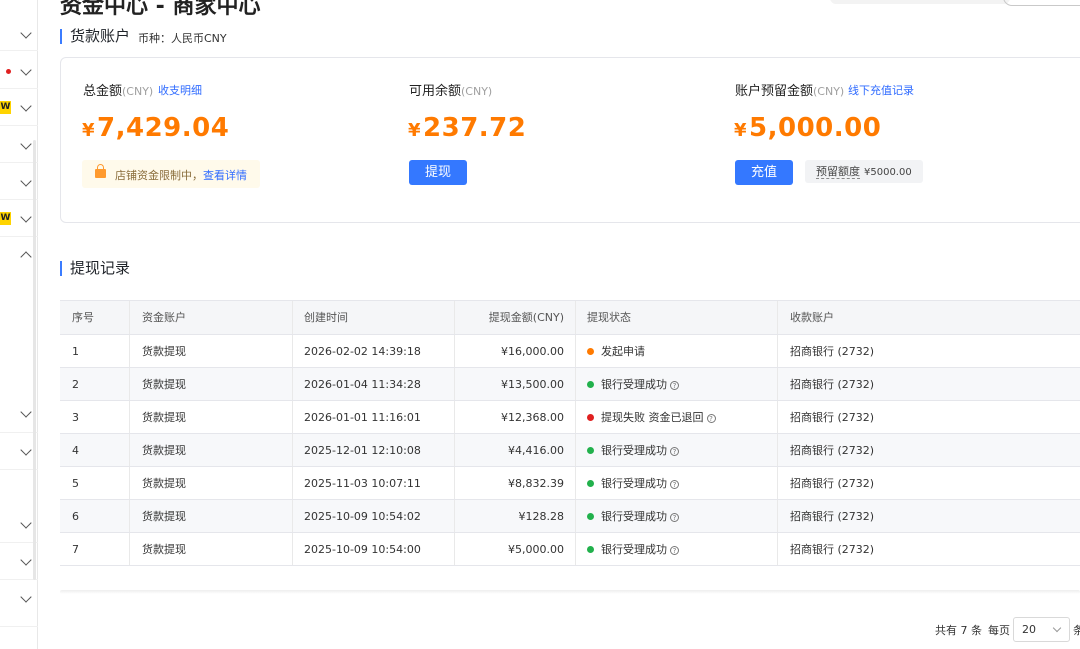 The height and width of the screenshot is (649, 1080). What do you see at coordinates (881, 90) in the screenshot?
I see `offline-recharge-records-link: 线下充值记录` at bounding box center [881, 90].